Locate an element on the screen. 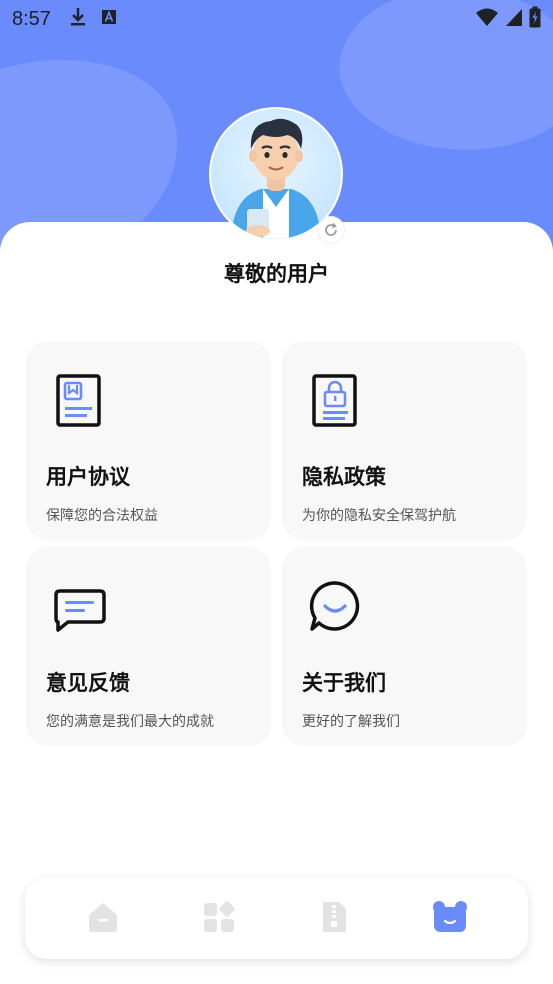 This screenshot has width=553, height=984. status-time: 8:57 is located at coordinates (31, 18).